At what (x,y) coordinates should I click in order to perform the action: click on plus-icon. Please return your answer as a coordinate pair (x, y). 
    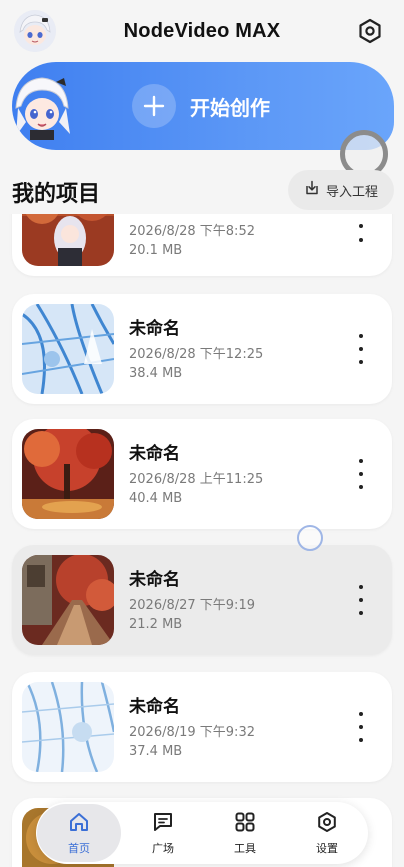
    Looking at the image, I should click on (154, 106).